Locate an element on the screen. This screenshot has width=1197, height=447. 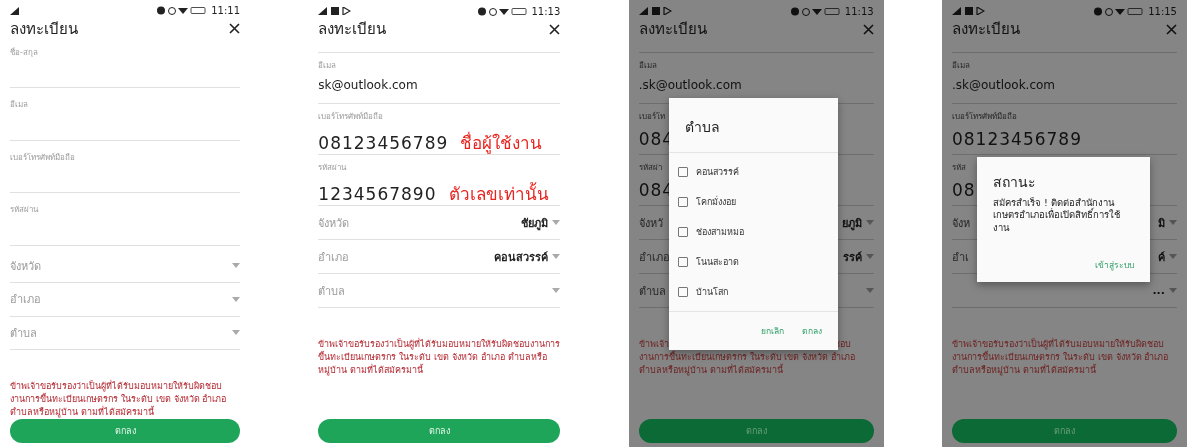
field-label: เบอร์โท is located at coordinates (651, 117).